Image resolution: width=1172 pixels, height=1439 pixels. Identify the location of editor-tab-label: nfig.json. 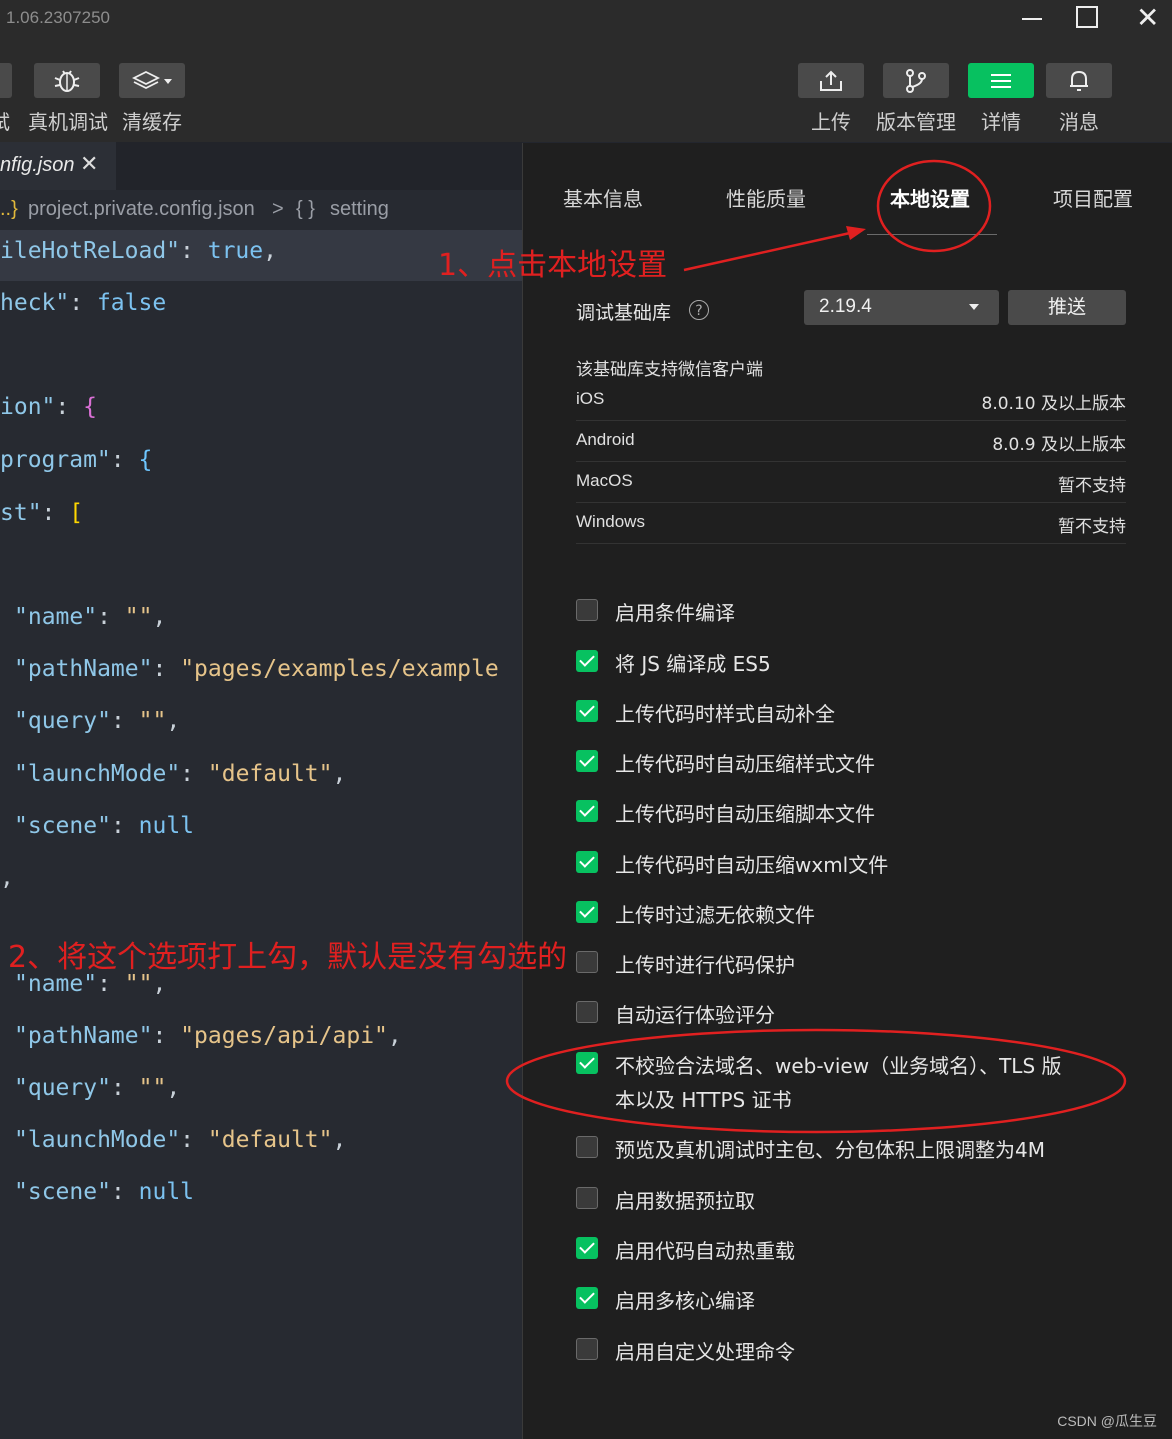
(37, 165).